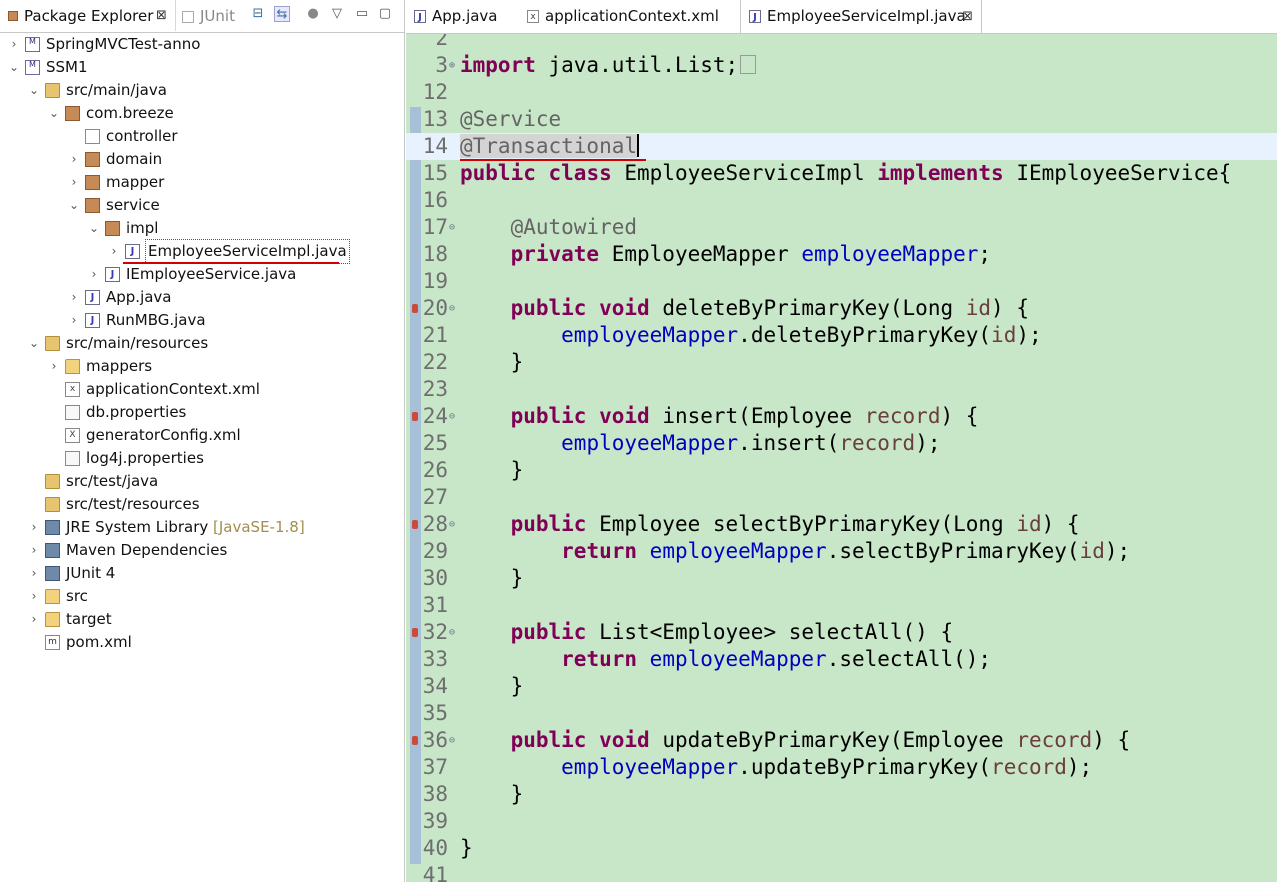 The height and width of the screenshot is (882, 1277). Describe the element at coordinates (337, 14) in the screenshot. I see `view-menu-icon: ▽` at that location.